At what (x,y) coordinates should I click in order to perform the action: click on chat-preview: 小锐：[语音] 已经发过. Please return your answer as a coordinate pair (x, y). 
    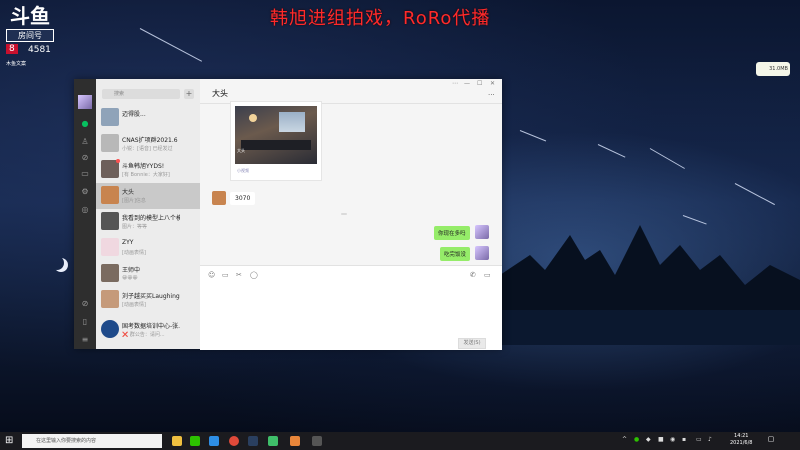
    Looking at the image, I should click on (147, 149).